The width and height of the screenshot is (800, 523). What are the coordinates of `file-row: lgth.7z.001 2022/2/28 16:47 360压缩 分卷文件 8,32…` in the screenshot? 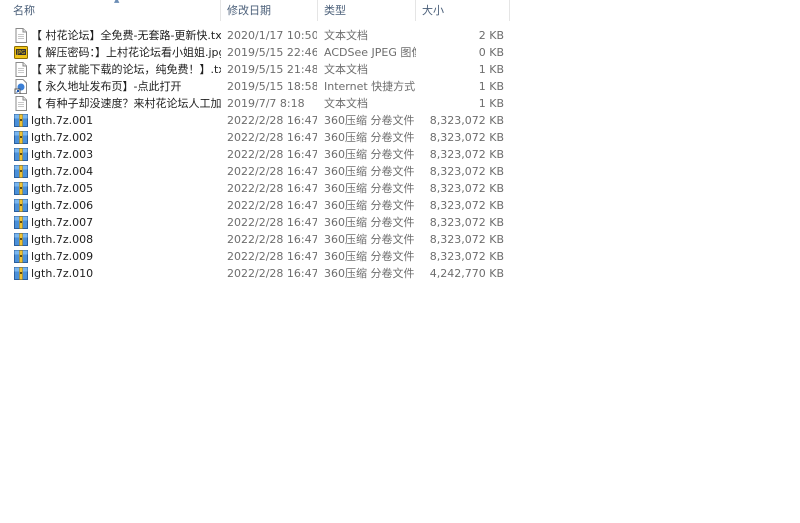 It's located at (400, 120).